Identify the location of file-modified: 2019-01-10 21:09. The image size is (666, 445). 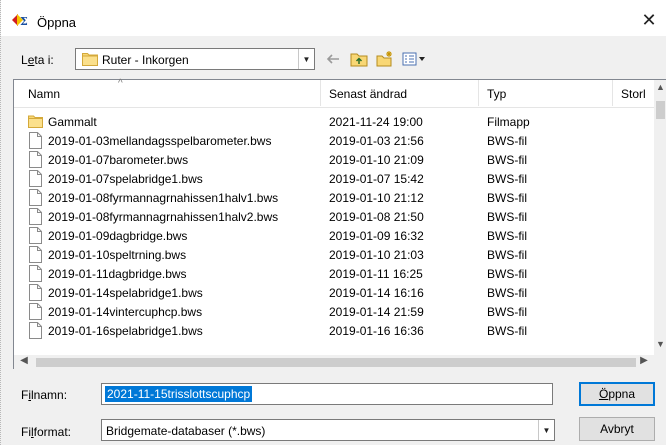
(376, 160).